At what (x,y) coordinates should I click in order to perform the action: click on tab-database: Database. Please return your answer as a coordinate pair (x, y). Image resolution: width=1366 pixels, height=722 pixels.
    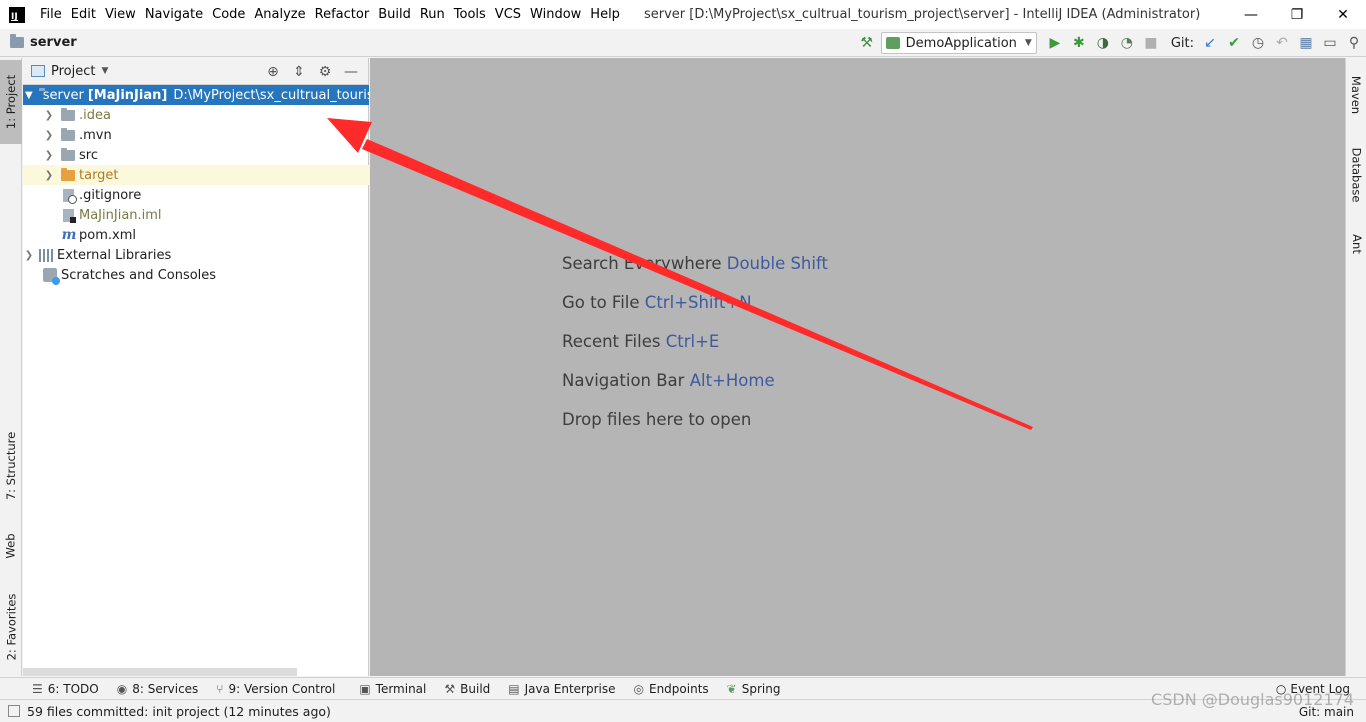
    Looking at the image, I should click on (1356, 175).